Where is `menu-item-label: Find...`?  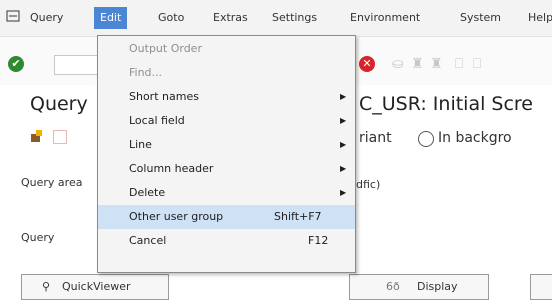
menu-item-label: Find... is located at coordinates (146, 72).